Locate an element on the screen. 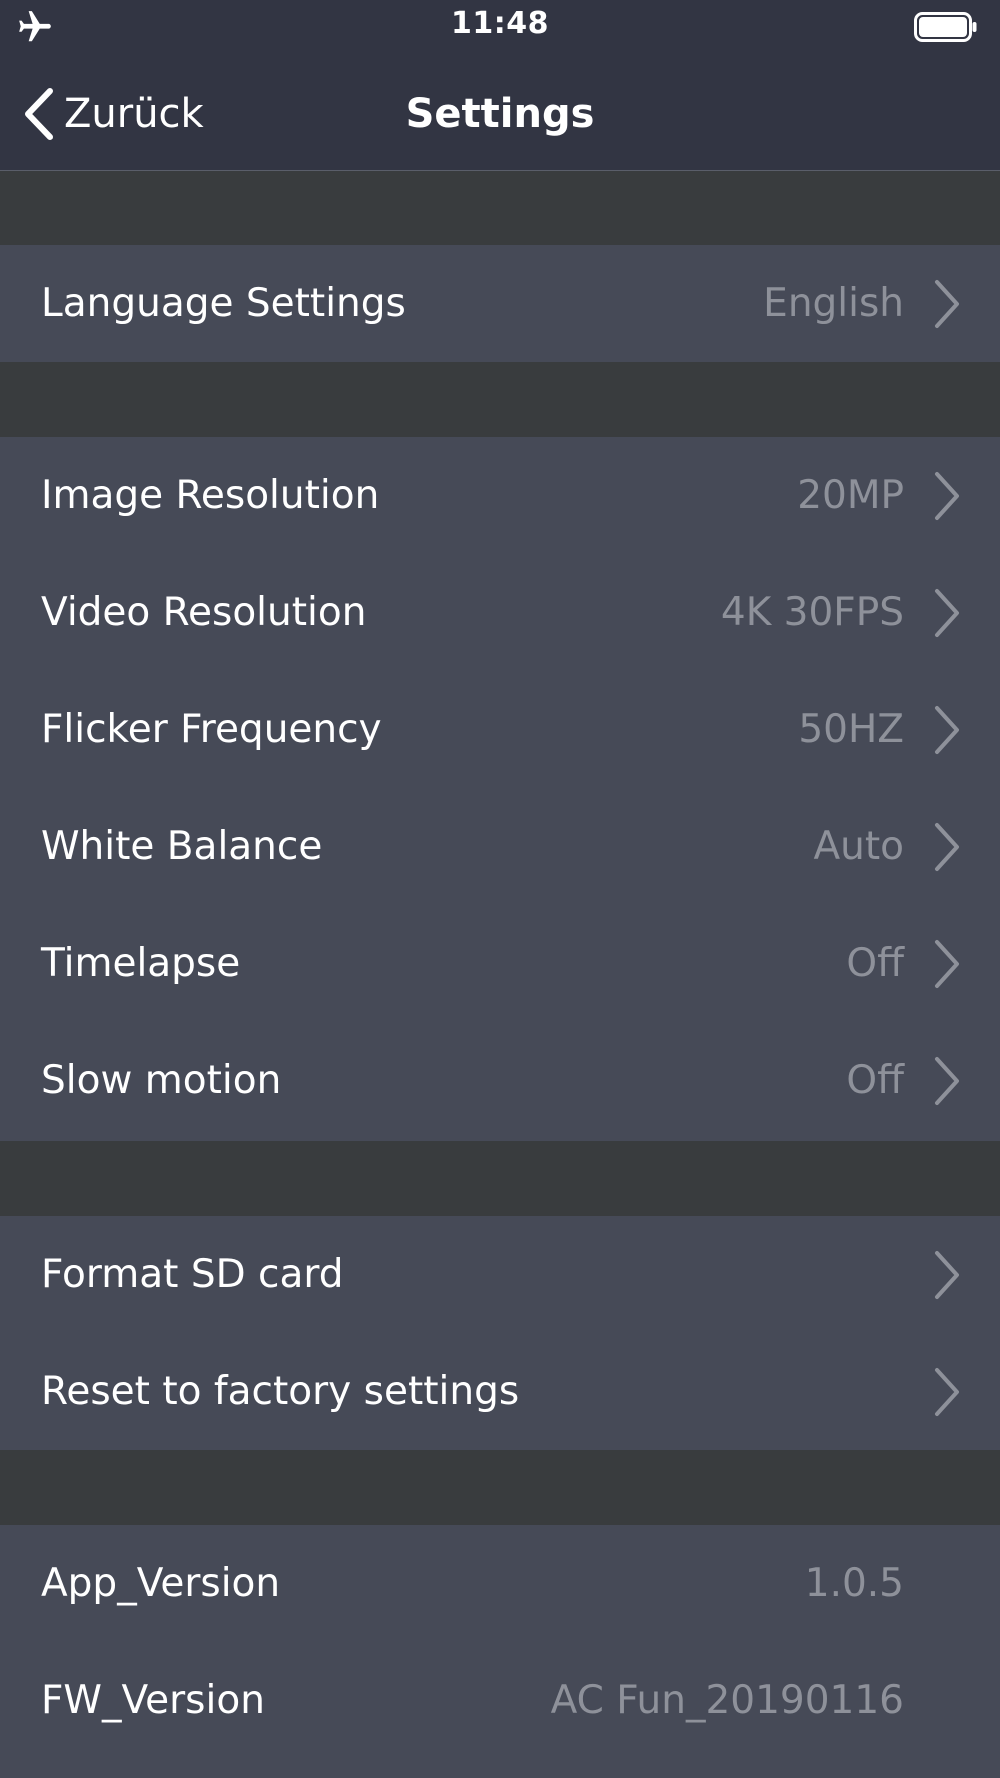 This screenshot has height=1778, width=1000. row-label: White Balance is located at coordinates (182, 846).